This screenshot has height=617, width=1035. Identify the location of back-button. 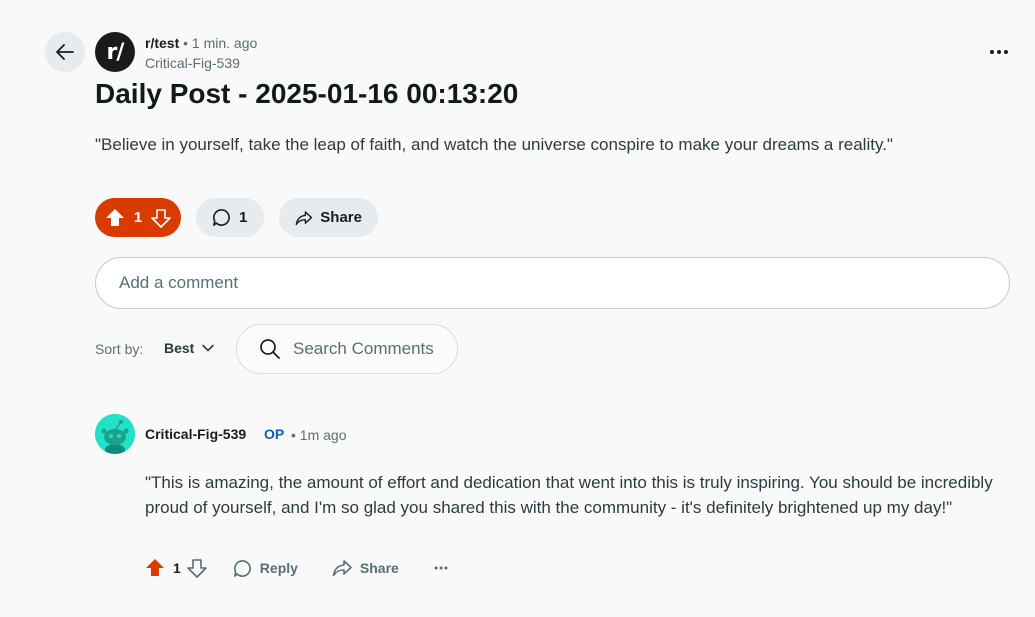
(65, 52).